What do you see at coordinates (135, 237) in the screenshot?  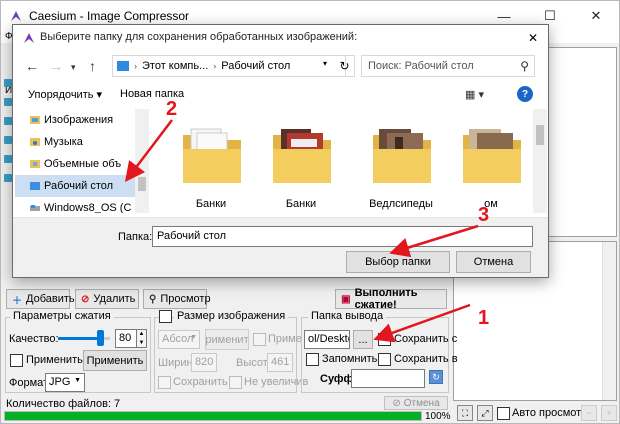 I see `folder-label: Папка:` at bounding box center [135, 237].